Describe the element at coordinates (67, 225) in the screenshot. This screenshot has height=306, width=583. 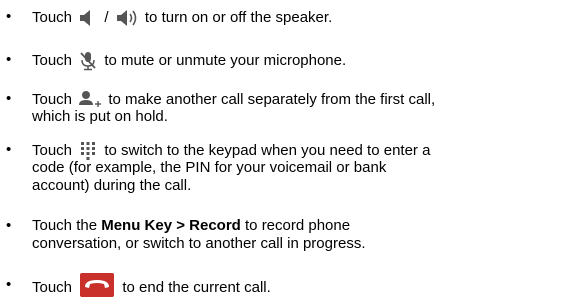
I see `item-text-pre: Touch the` at that location.